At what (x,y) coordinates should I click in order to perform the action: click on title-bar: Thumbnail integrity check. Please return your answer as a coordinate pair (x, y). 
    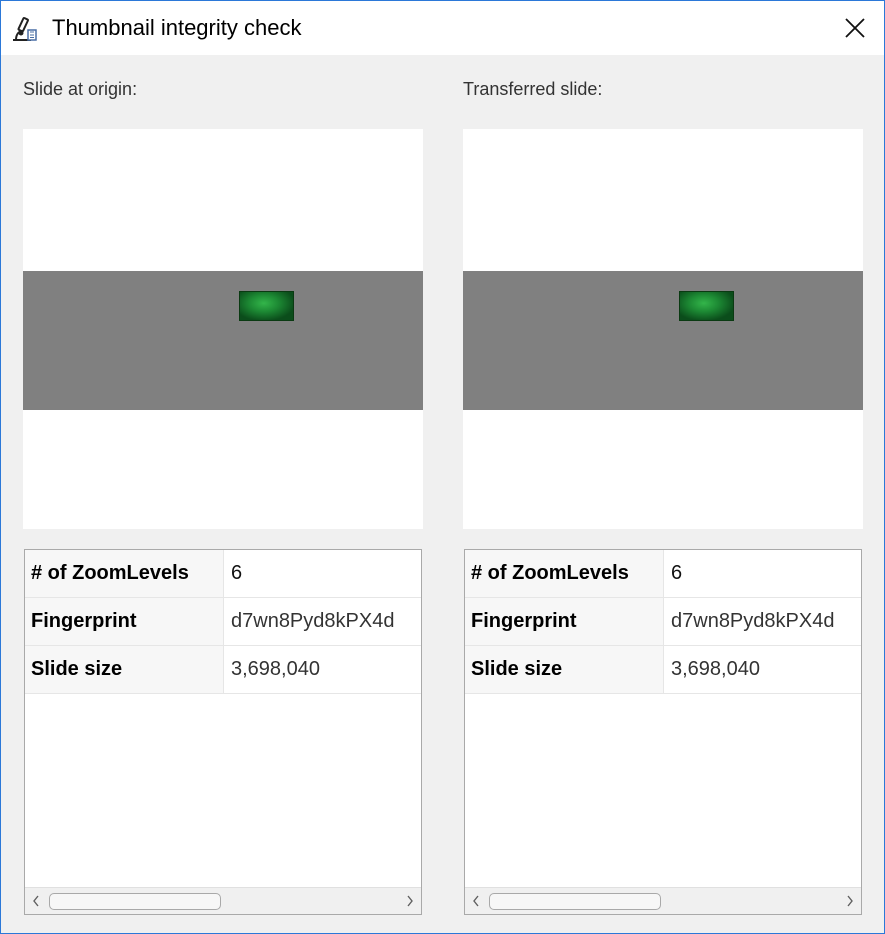
    Looking at the image, I should click on (442, 28).